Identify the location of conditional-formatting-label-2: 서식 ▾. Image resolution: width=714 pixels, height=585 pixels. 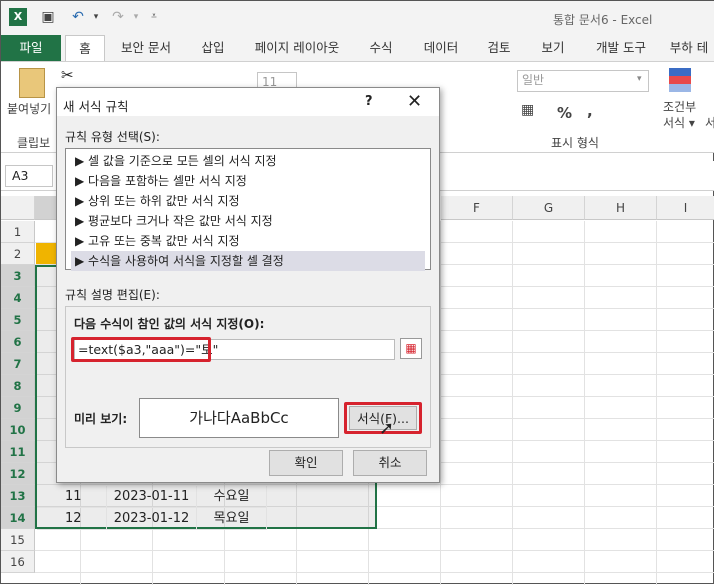
(679, 122).